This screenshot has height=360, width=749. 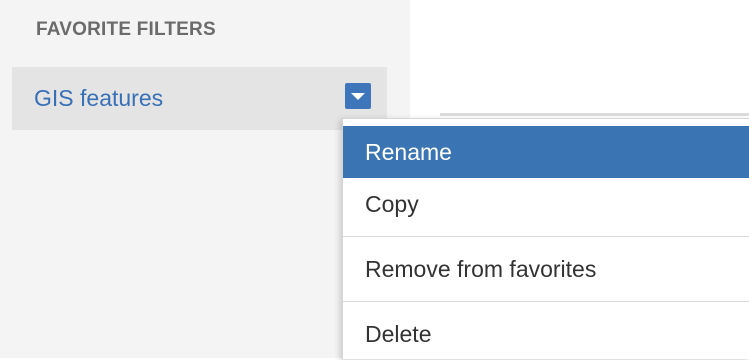 I want to click on caret-down-icon, so click(x=358, y=96).